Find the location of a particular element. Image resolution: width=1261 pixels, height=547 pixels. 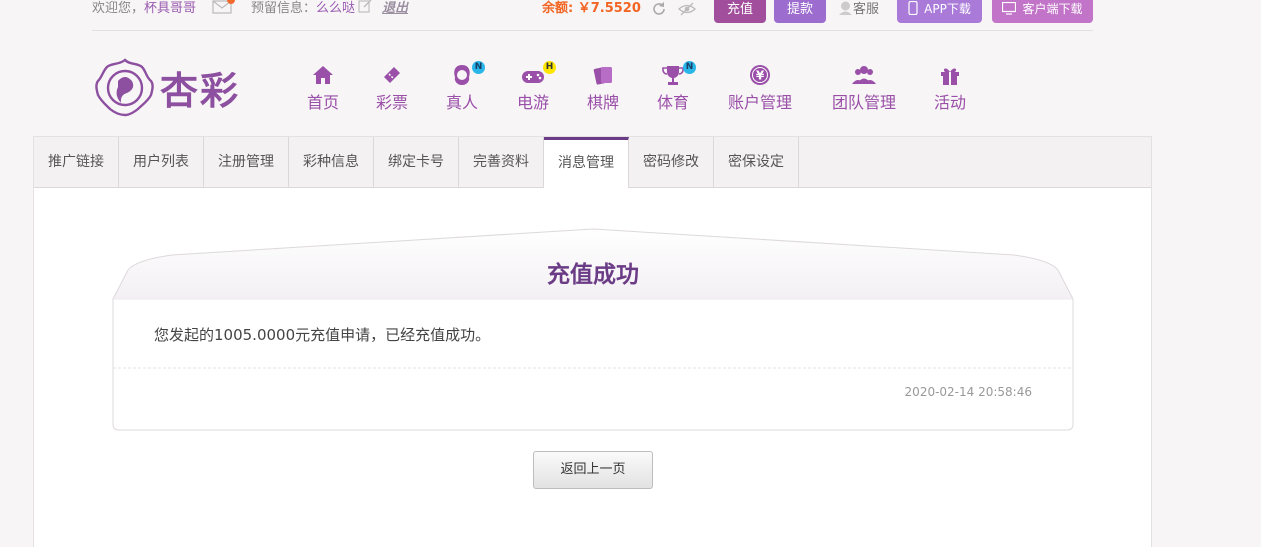

balance-text: 余额: ￥7.5520 is located at coordinates (591, 8).